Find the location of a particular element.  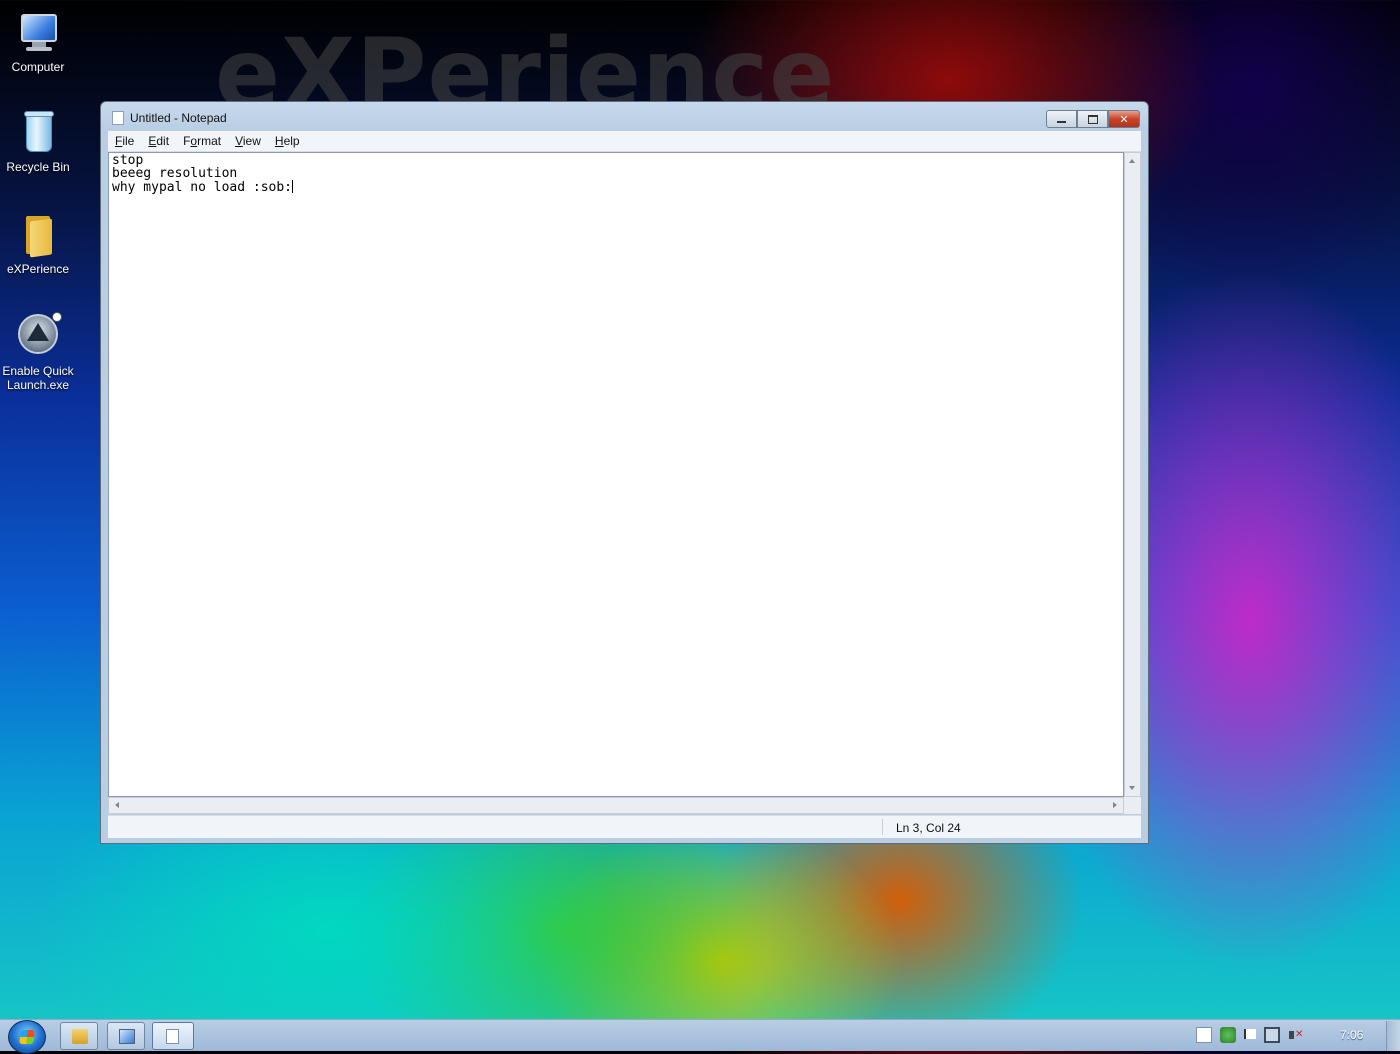

text-line: why mypal no load :sob: is located at coordinates (202, 187).